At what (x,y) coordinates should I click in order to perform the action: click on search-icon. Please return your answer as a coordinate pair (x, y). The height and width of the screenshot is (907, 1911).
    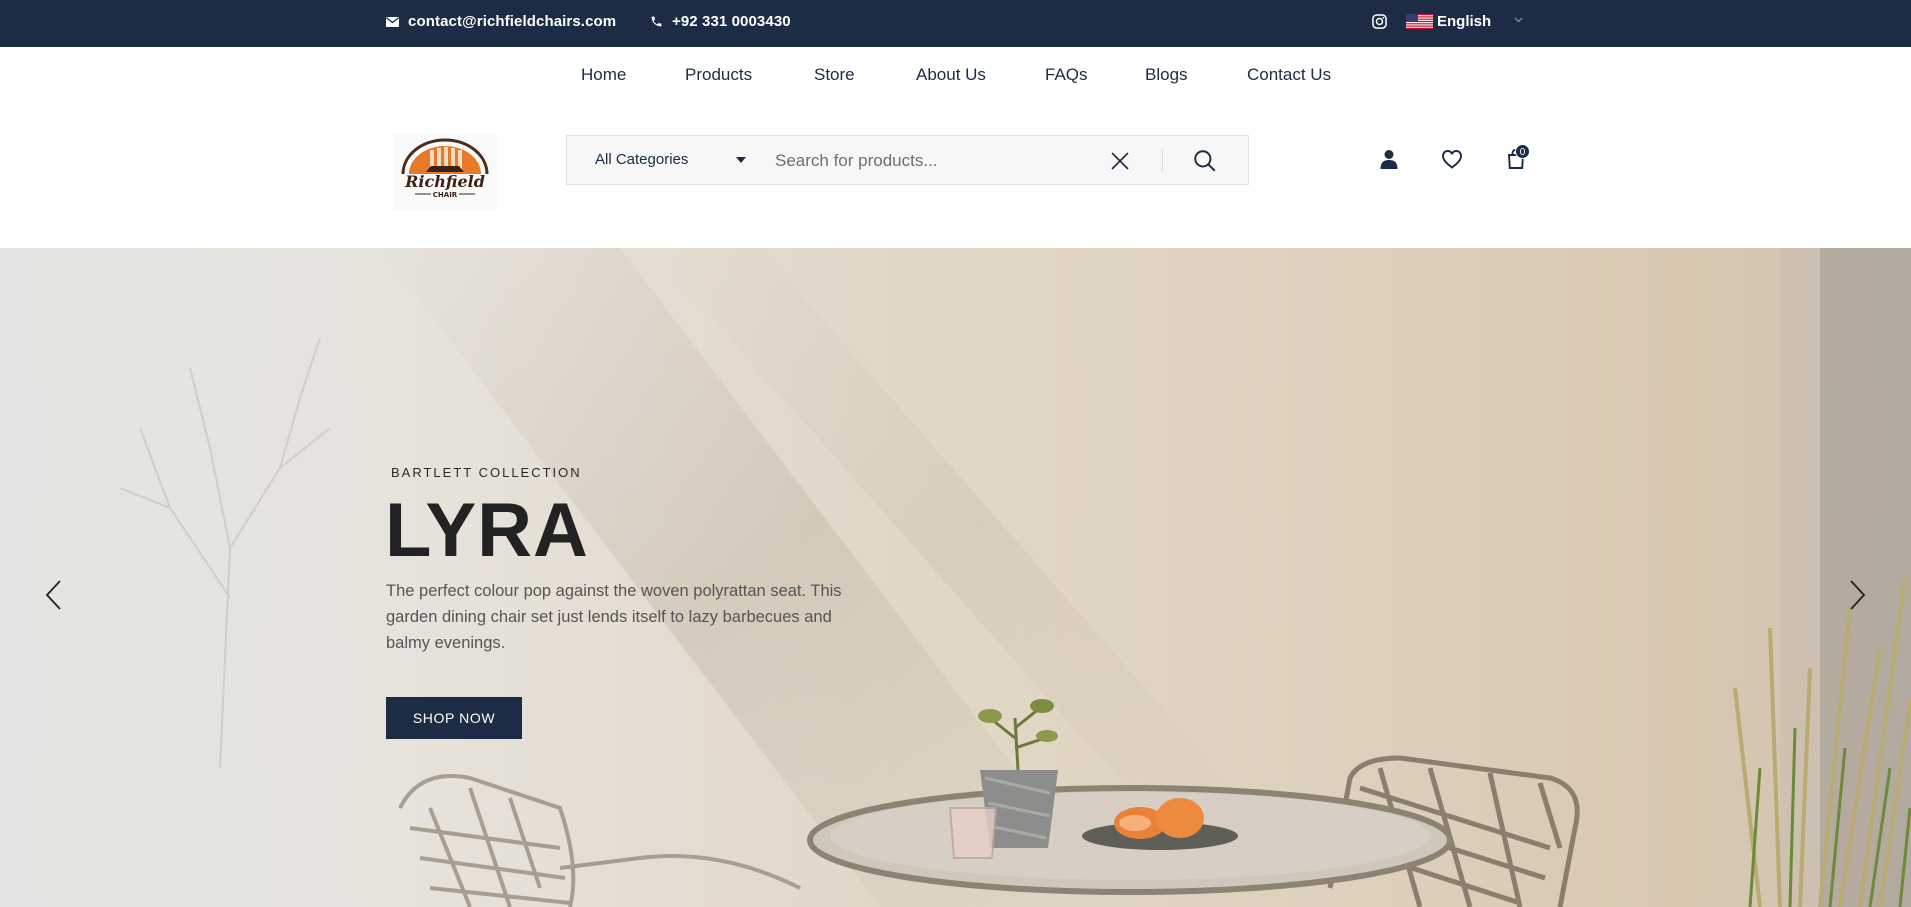
    Looking at the image, I should click on (1205, 161).